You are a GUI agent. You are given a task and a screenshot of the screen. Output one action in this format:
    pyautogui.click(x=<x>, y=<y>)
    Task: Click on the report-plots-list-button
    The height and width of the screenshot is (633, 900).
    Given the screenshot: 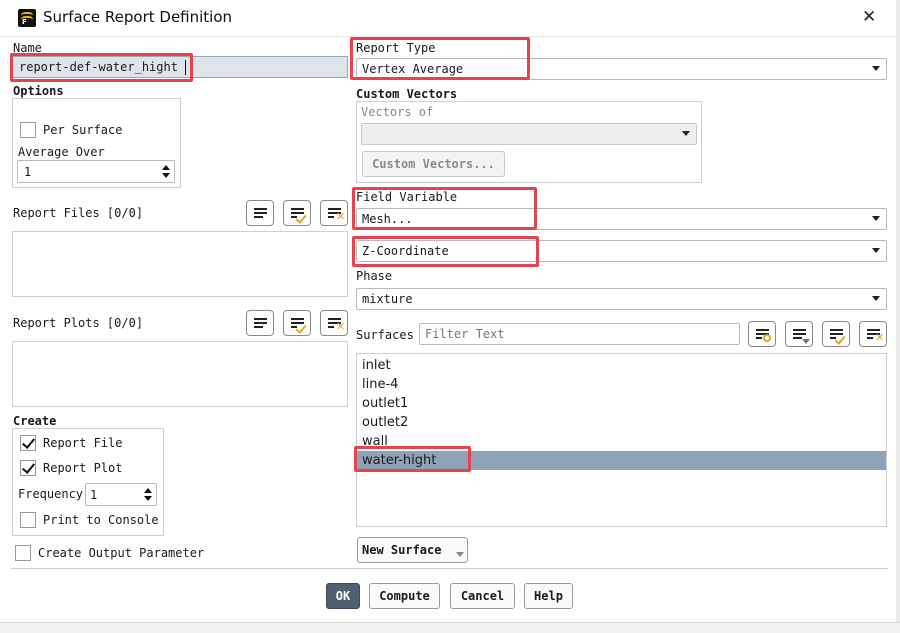 What is the action you would take?
    pyautogui.click(x=260, y=323)
    